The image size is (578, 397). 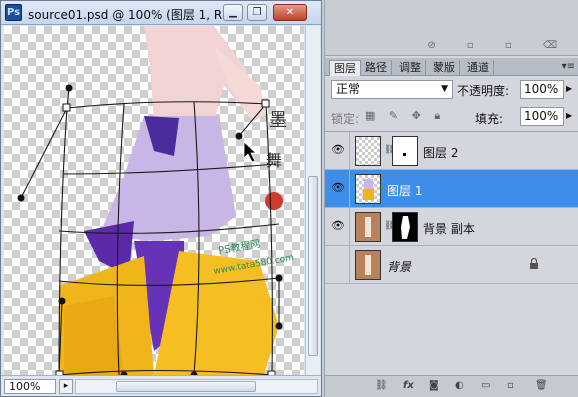 I want to click on layer-row: 👁︎ ⛓︎ 图层 2, so click(x=451, y=151).